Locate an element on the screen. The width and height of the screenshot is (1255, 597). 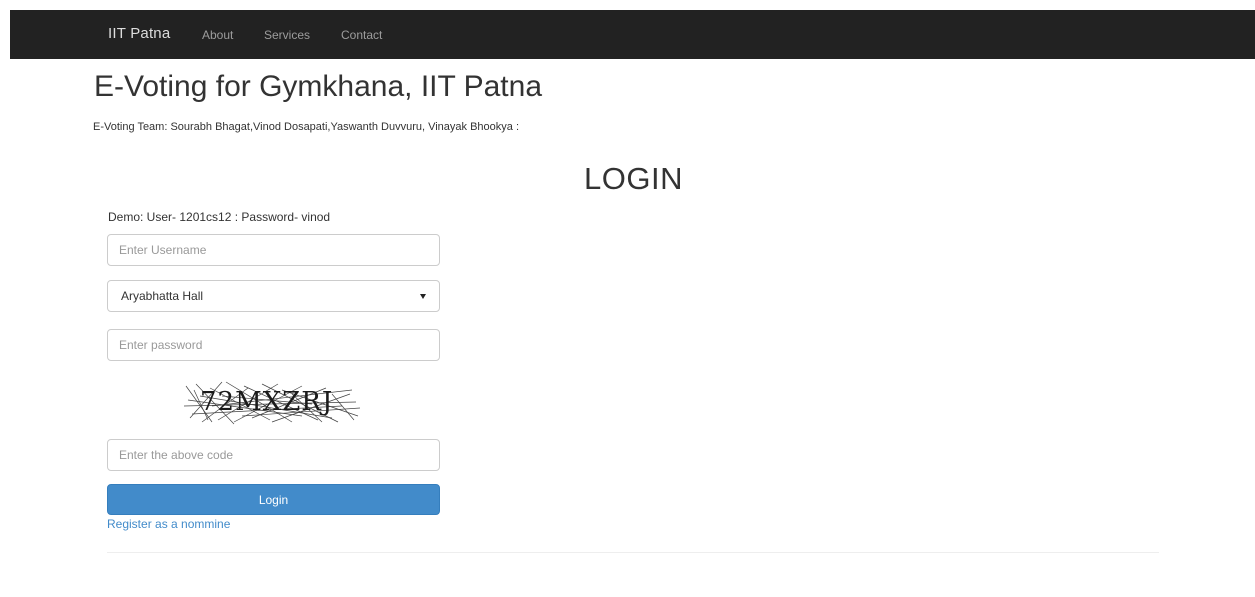
demo-credentials: Demo: User- 1201cs12 : Password- vinod is located at coordinates (219, 217).